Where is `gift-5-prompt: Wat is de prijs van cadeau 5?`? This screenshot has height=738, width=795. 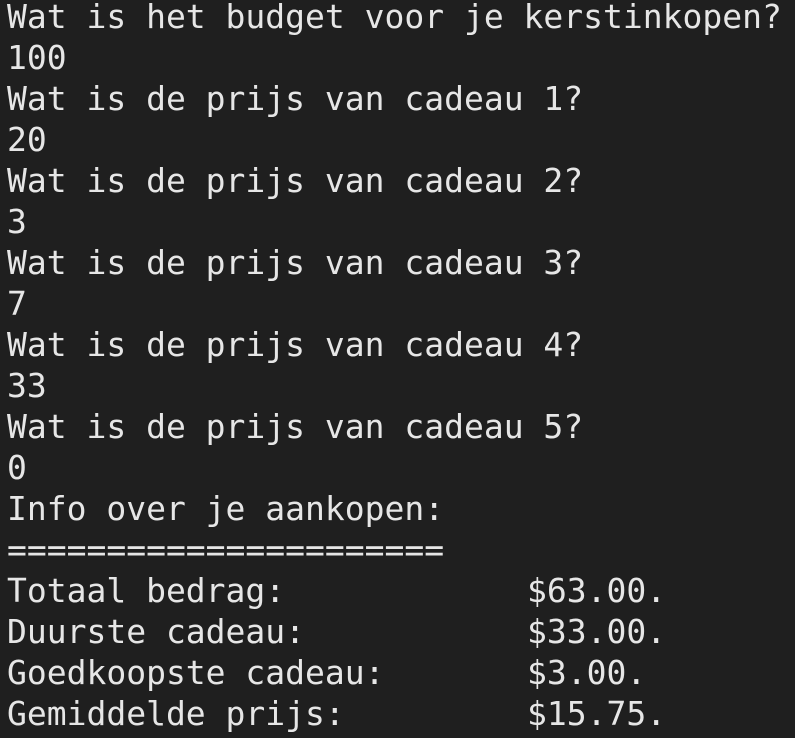 gift-5-prompt: Wat is de prijs van cadeau 5? is located at coordinates (295, 426).